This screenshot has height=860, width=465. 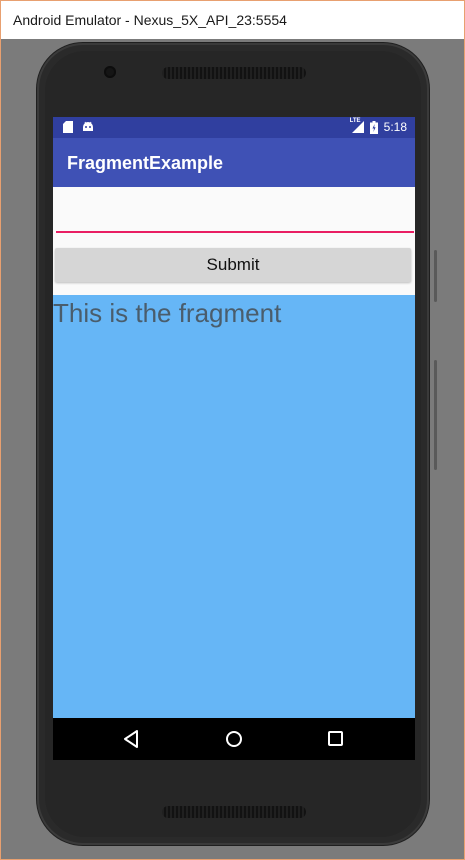 I want to click on window-title: Android Emulator - Nexus_5X_API_23:5554, so click(x=150, y=20).